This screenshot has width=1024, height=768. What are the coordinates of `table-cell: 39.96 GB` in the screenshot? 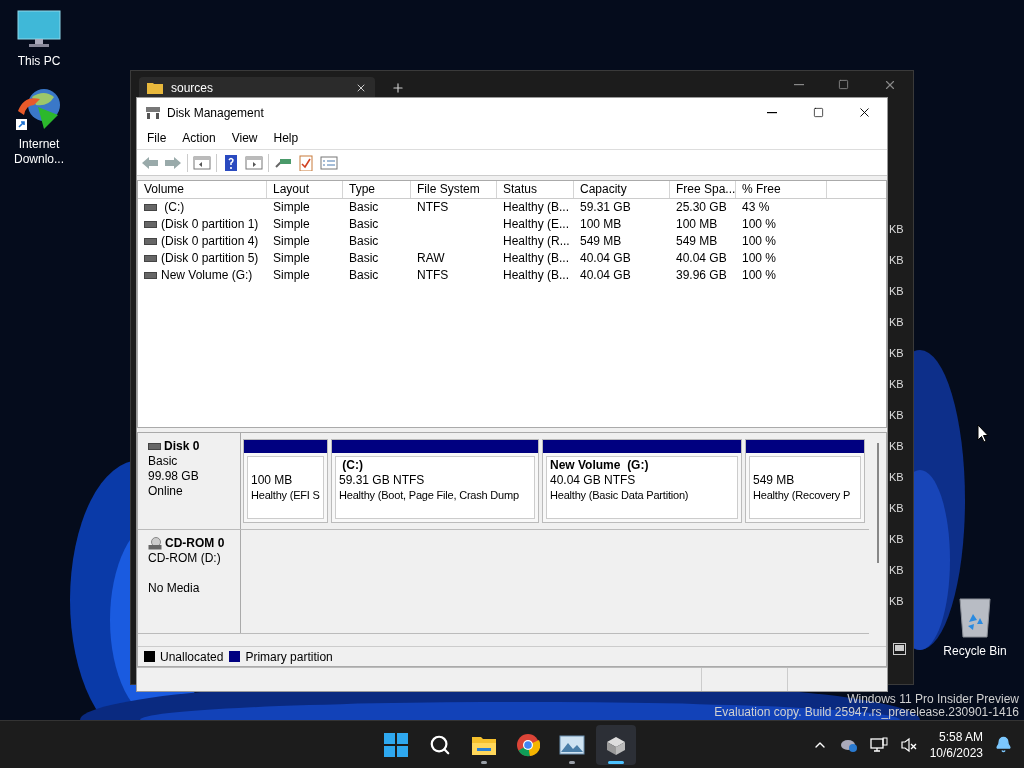 It's located at (701, 275).